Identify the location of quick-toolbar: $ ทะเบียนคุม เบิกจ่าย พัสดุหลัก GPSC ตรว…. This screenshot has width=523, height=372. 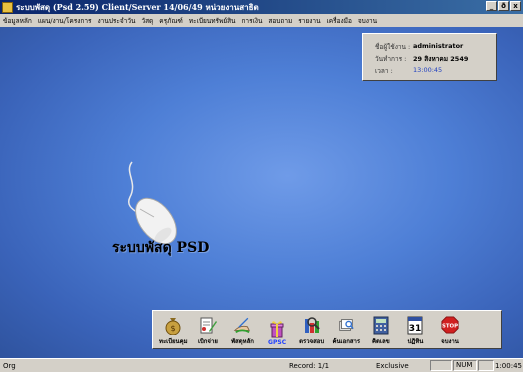
(327, 329).